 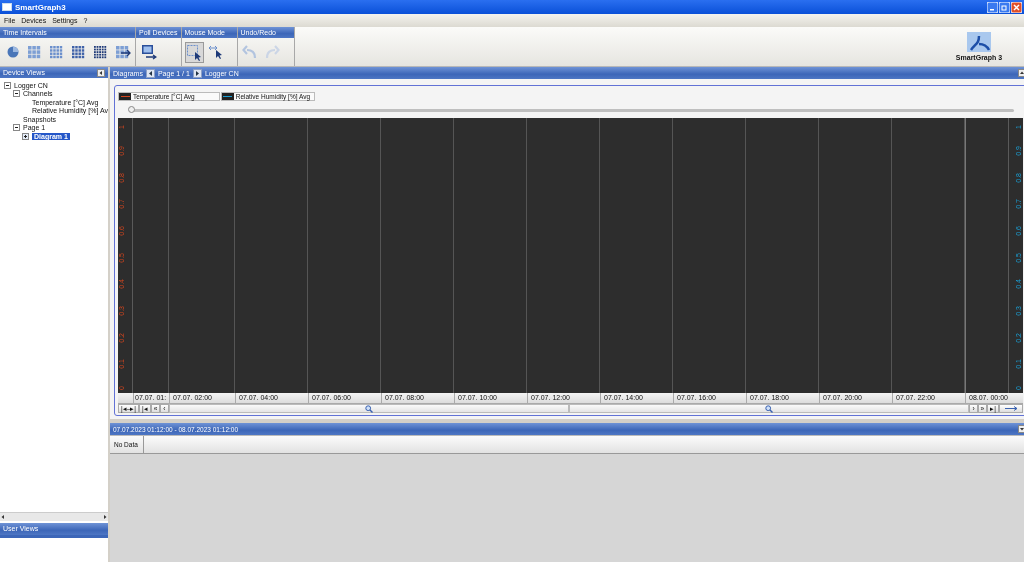 What do you see at coordinates (979, 42) in the screenshot?
I see `logo-icon` at bounding box center [979, 42].